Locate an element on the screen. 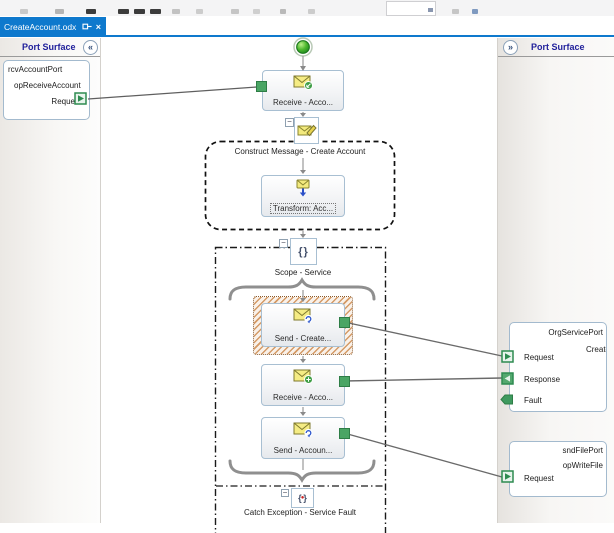 Image resolution: width=614 pixels, height=533 pixels. collapse-left-panel-button: « is located at coordinates (90, 47).